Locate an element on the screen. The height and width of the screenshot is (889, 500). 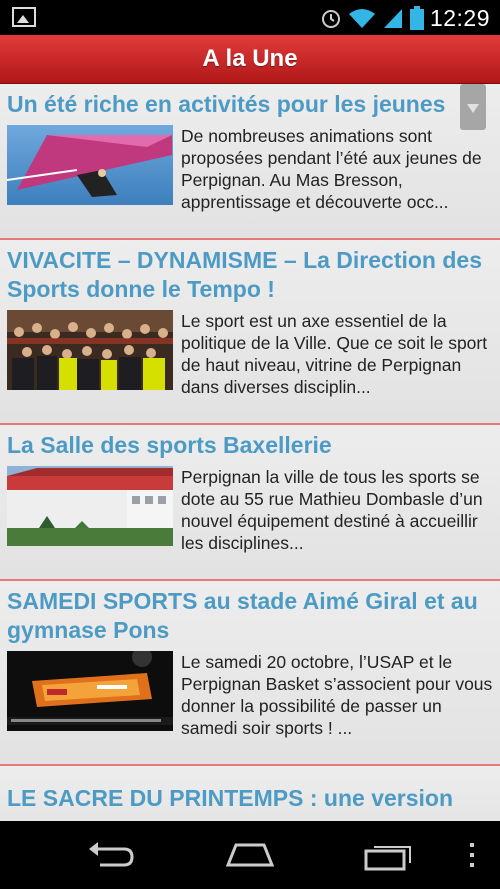
back-icon is located at coordinates (111, 855).